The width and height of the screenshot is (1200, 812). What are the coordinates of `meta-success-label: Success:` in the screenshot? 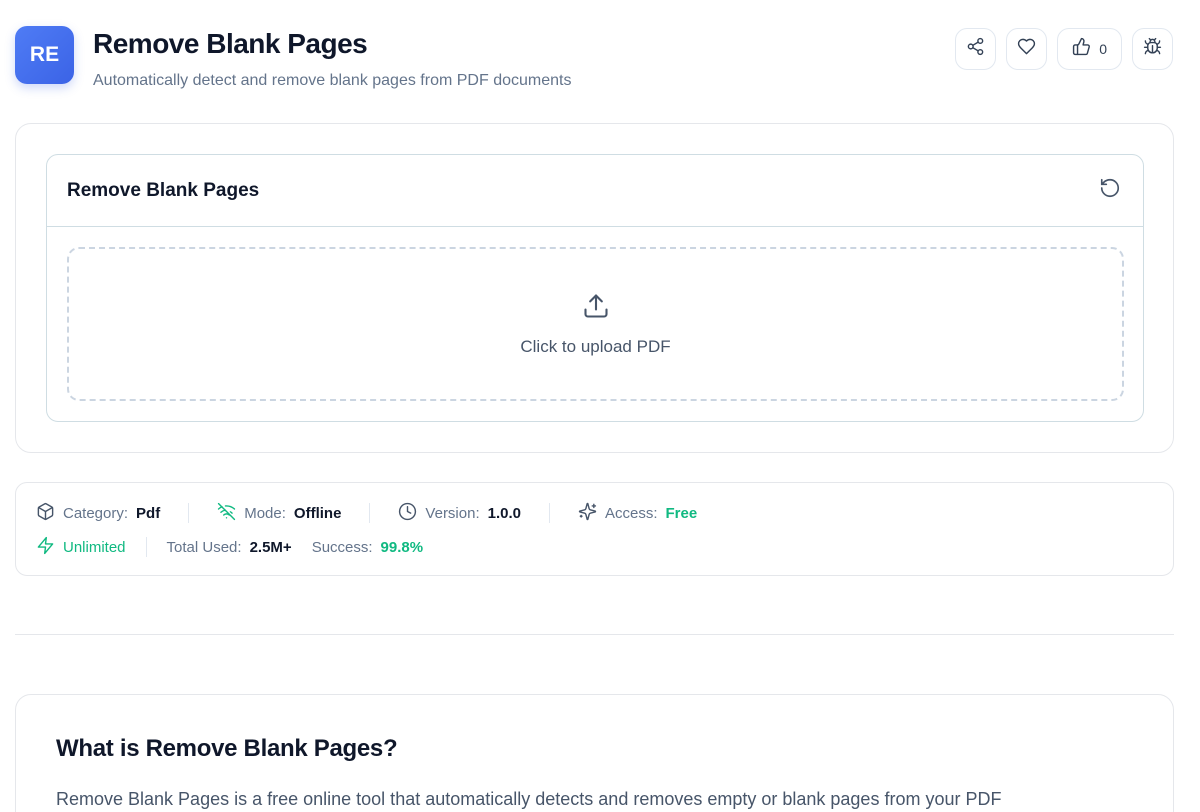 It's located at (342, 547).